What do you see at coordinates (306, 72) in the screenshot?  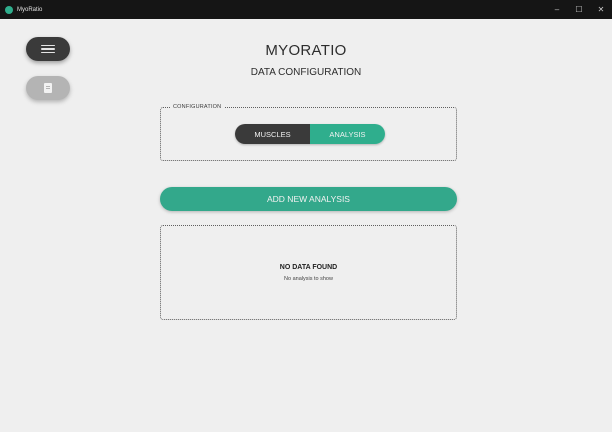 I see `page-subtitle: DATA CONFIGURATION` at bounding box center [306, 72].